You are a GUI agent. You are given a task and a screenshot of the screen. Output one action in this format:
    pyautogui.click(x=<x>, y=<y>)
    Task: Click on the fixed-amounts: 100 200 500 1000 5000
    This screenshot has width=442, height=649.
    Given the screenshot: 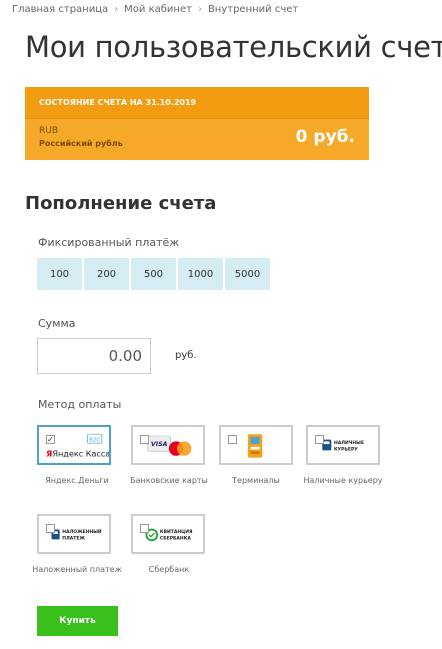 What is the action you would take?
    pyautogui.click(x=153, y=274)
    